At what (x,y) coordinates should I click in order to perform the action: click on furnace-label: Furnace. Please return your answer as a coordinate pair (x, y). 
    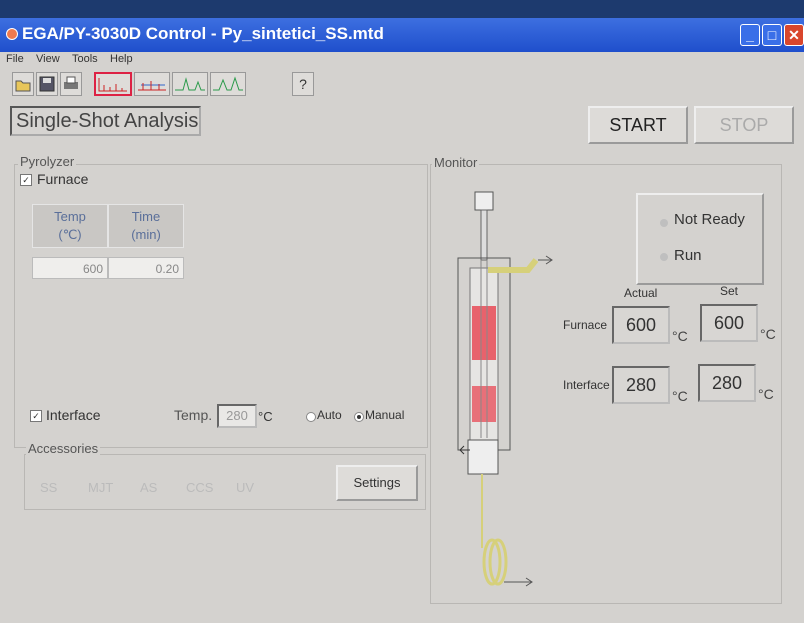
    Looking at the image, I should click on (63, 179).